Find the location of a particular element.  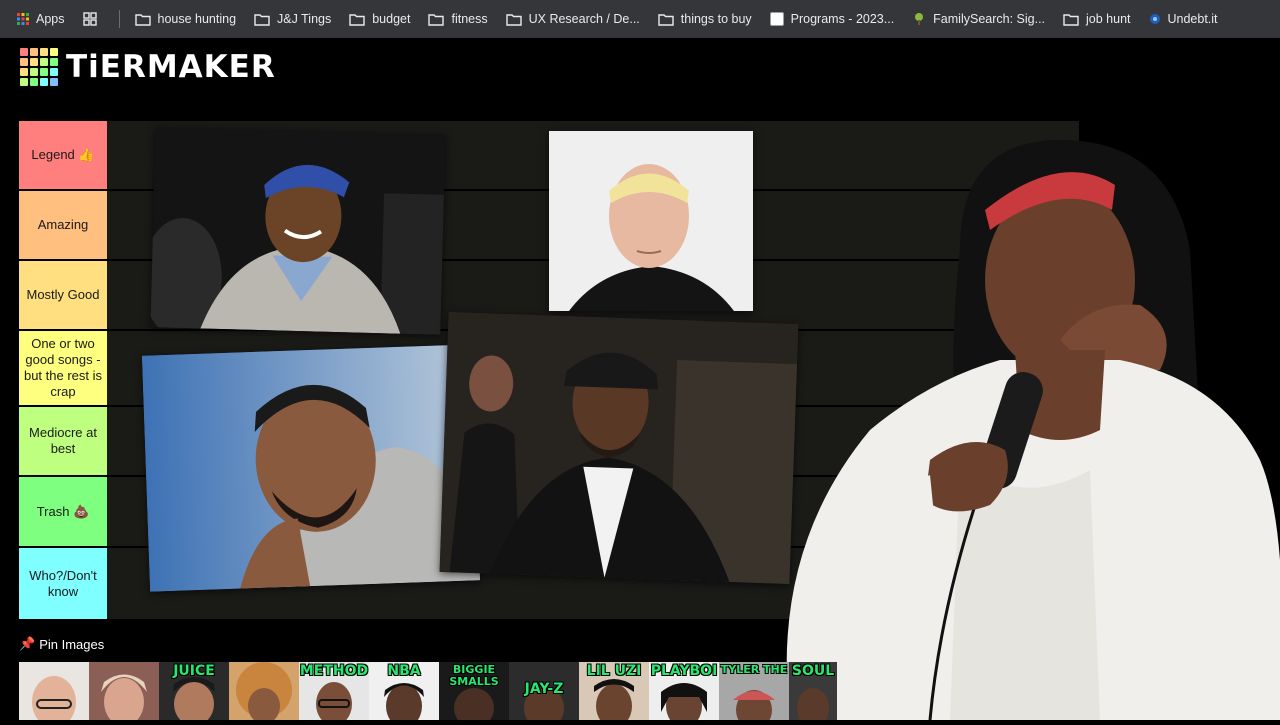

tree-icon is located at coordinates (919, 19).